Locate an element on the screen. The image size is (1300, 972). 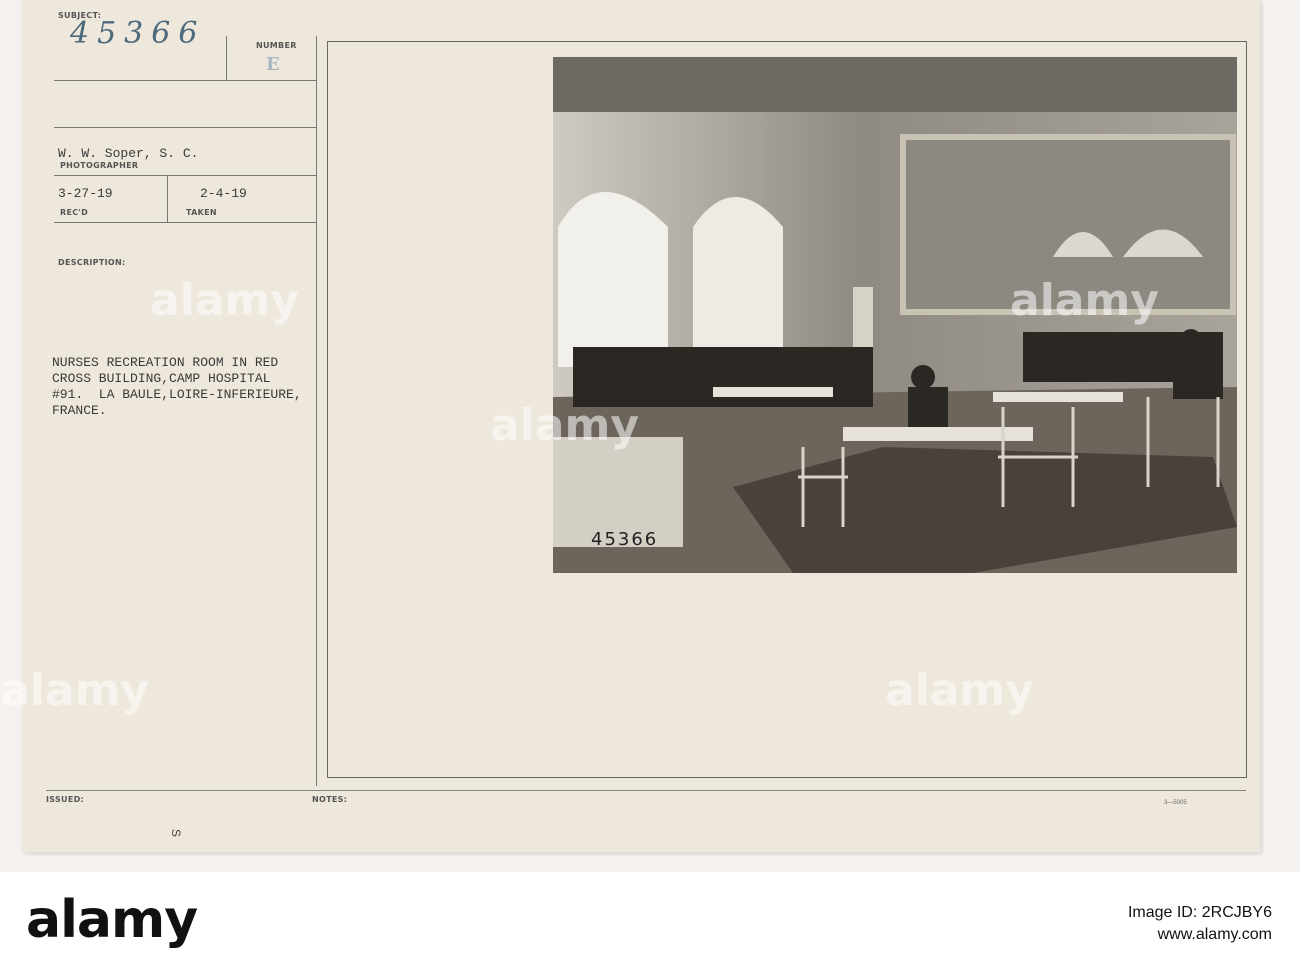
photographer-name: W. W. Soper, S. C. is located at coordinates (128, 153).